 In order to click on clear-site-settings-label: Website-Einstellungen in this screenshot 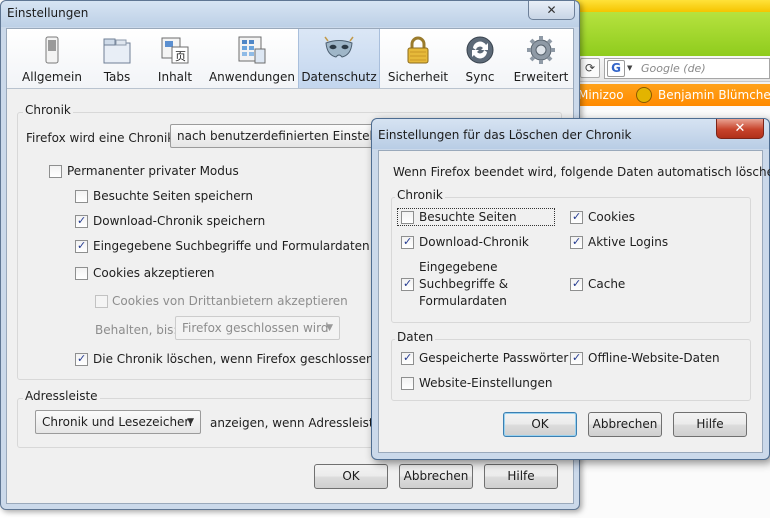, I will do `click(486, 383)`.